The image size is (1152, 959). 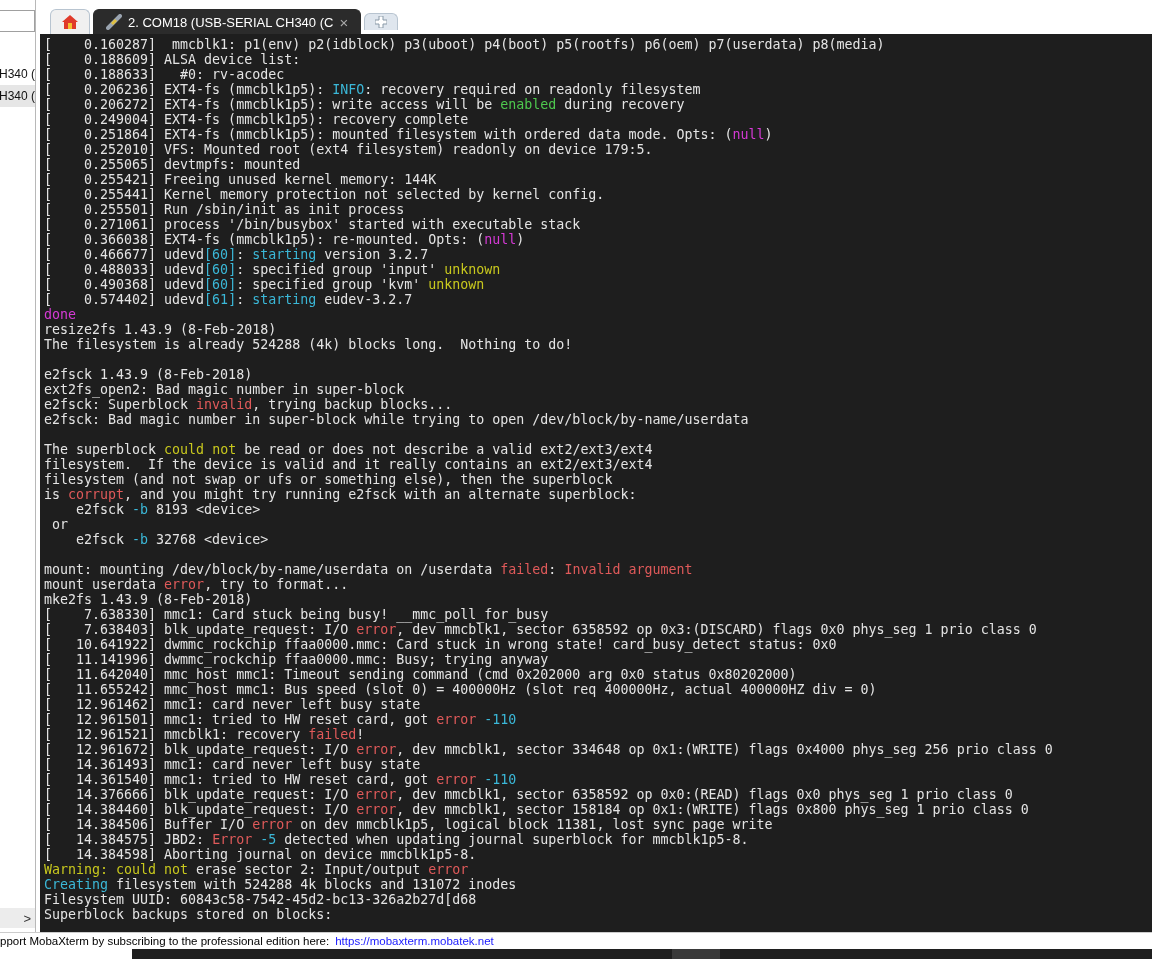 What do you see at coordinates (173, 164) in the screenshot?
I see `terminal-line: [ 0.255065] devtmpfs: mounted` at bounding box center [173, 164].